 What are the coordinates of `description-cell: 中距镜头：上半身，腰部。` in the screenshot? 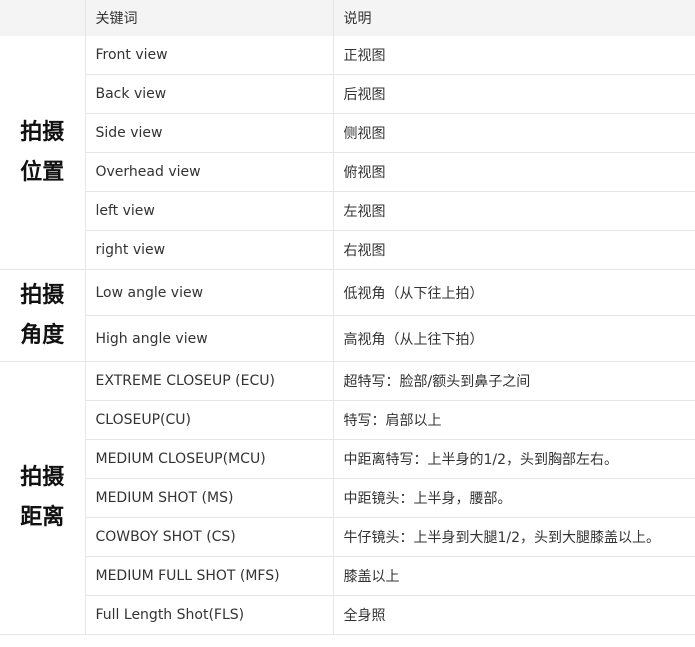 It's located at (513, 498).